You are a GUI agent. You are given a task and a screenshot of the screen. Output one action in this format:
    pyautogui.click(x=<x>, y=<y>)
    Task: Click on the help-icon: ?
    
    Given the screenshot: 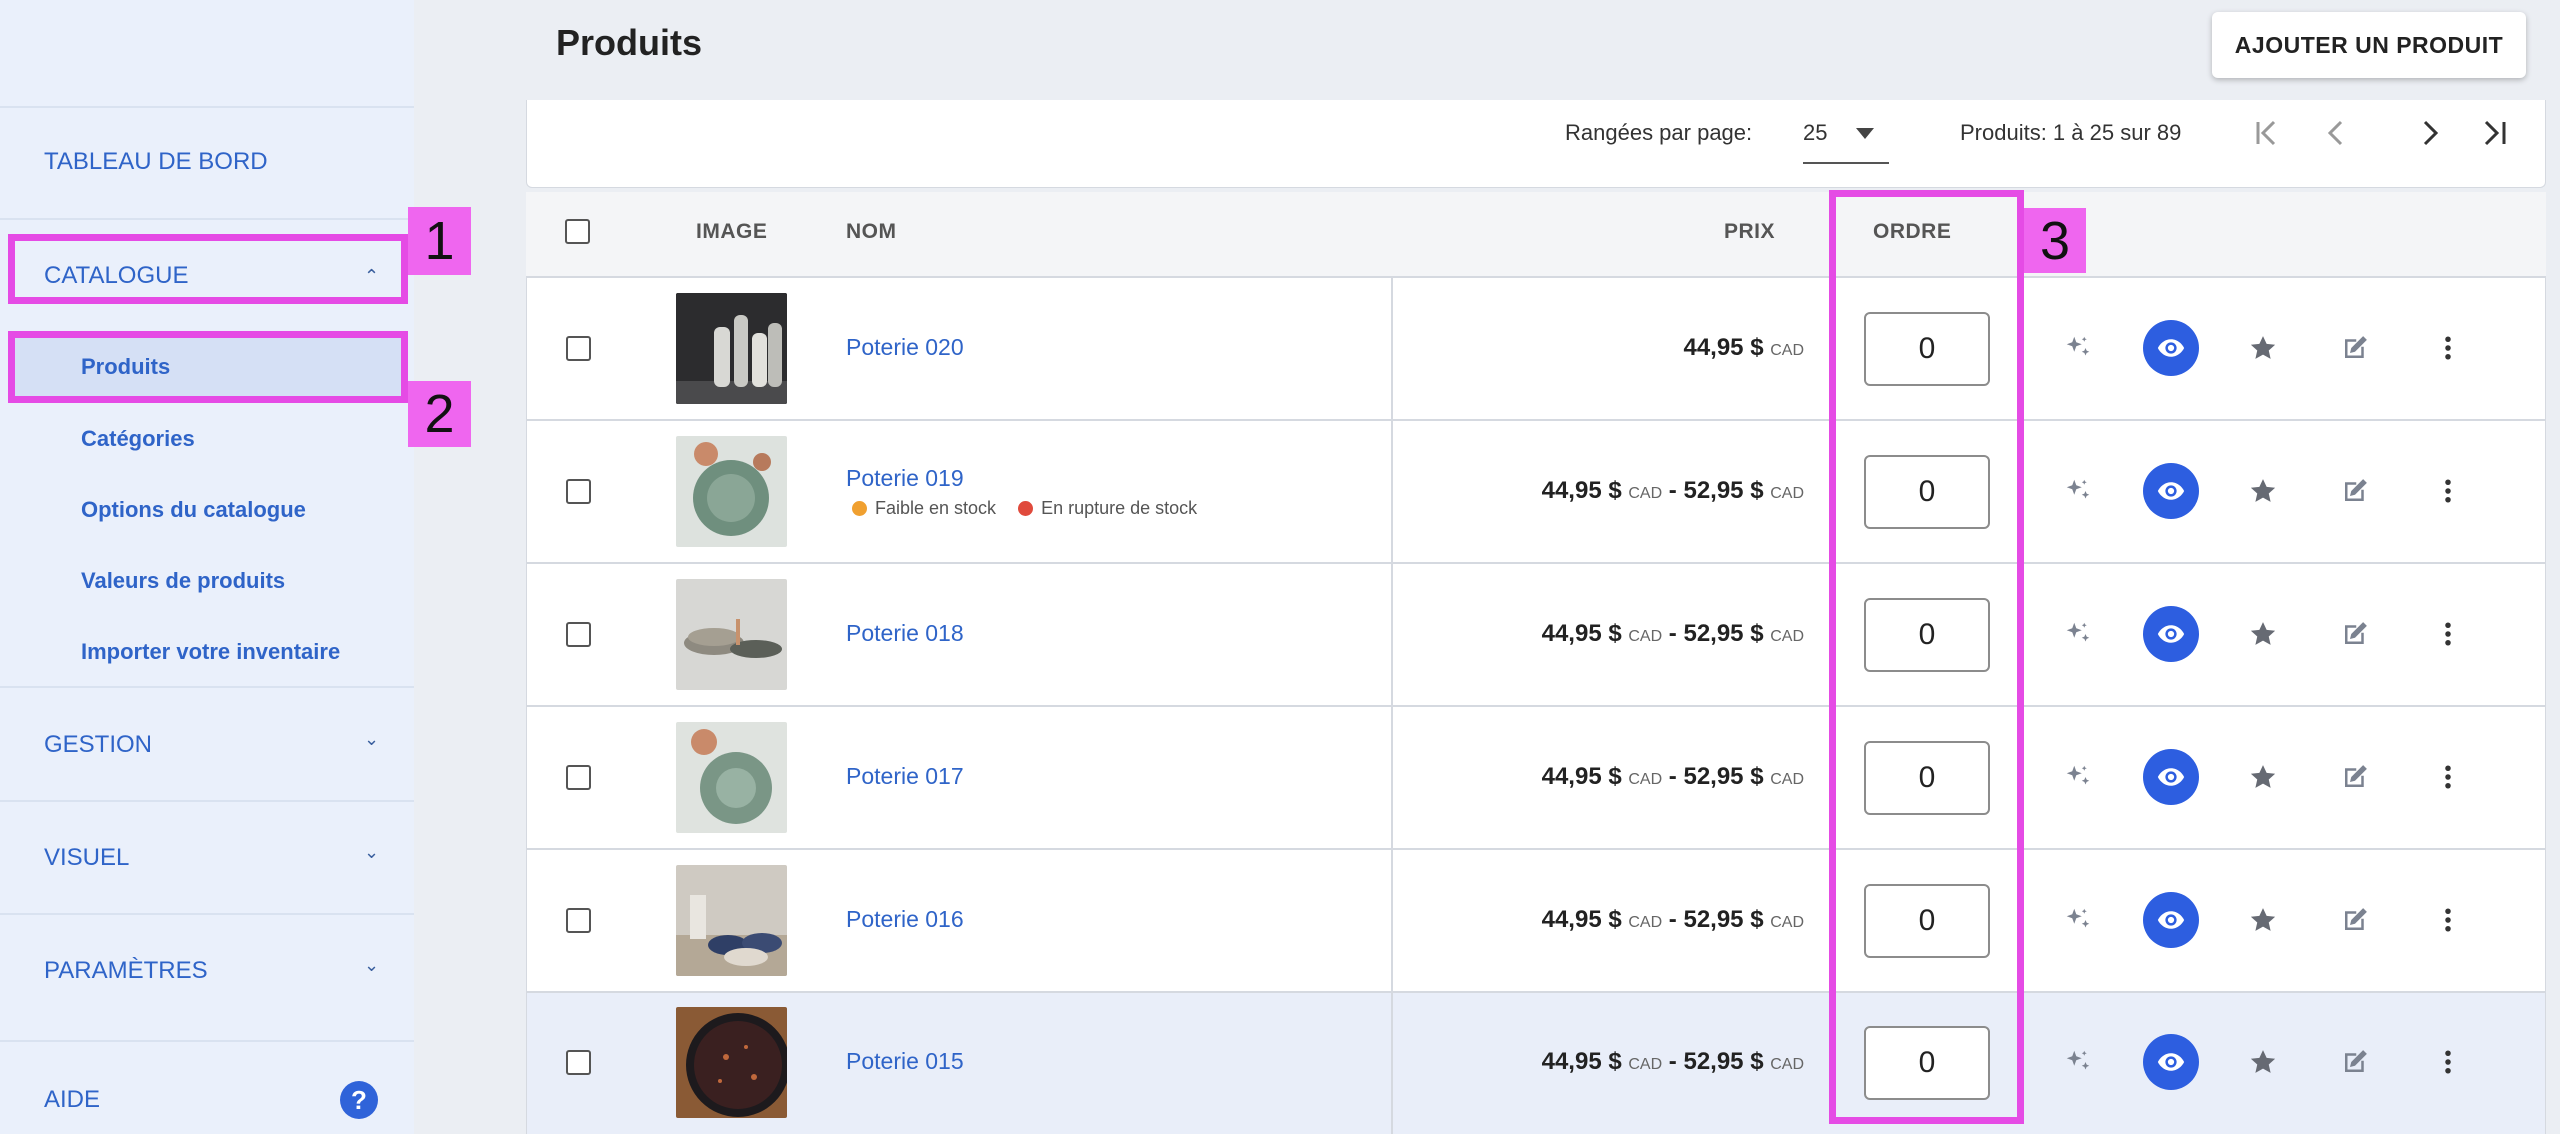 What is the action you would take?
    pyautogui.click(x=359, y=1100)
    